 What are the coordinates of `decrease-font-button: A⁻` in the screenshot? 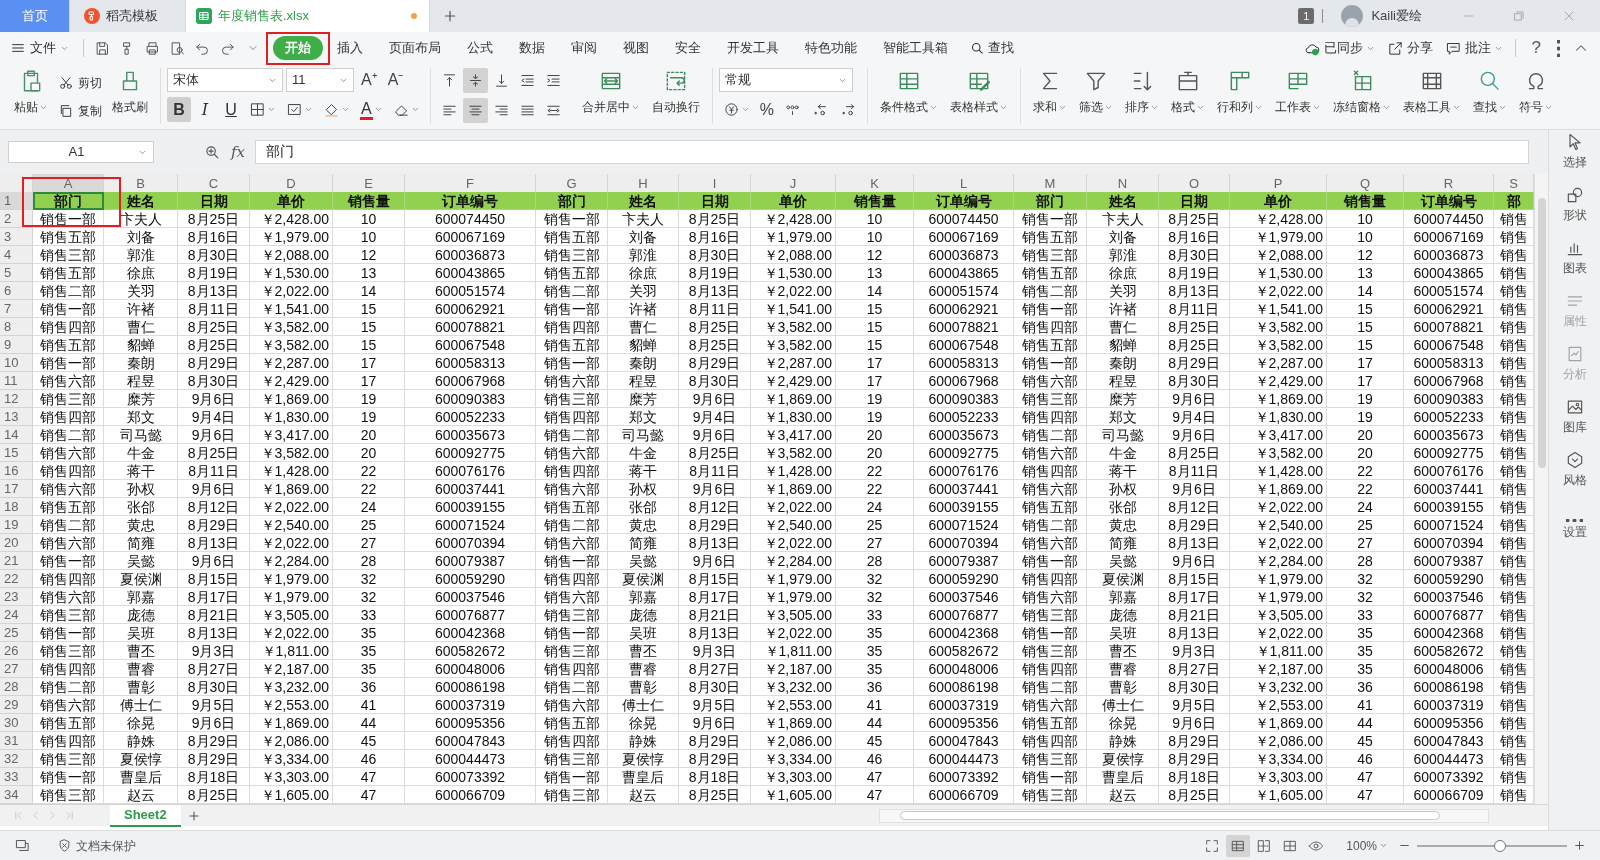 It's located at (395, 80).